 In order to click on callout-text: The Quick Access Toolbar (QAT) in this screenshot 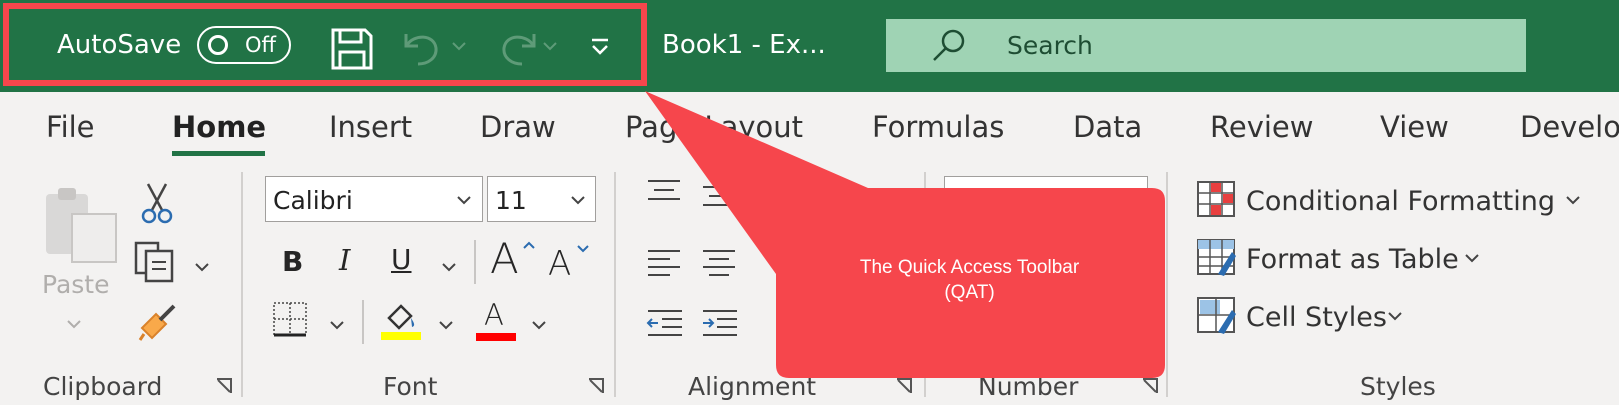, I will do `click(969, 280)`.